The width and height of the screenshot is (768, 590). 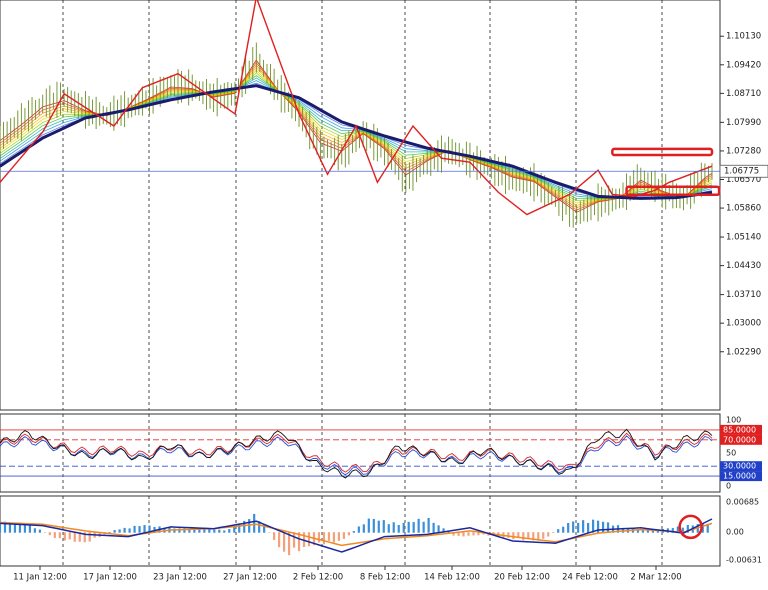 I want to click on price-y-tick-label: 1.04430, so click(x=743, y=266).